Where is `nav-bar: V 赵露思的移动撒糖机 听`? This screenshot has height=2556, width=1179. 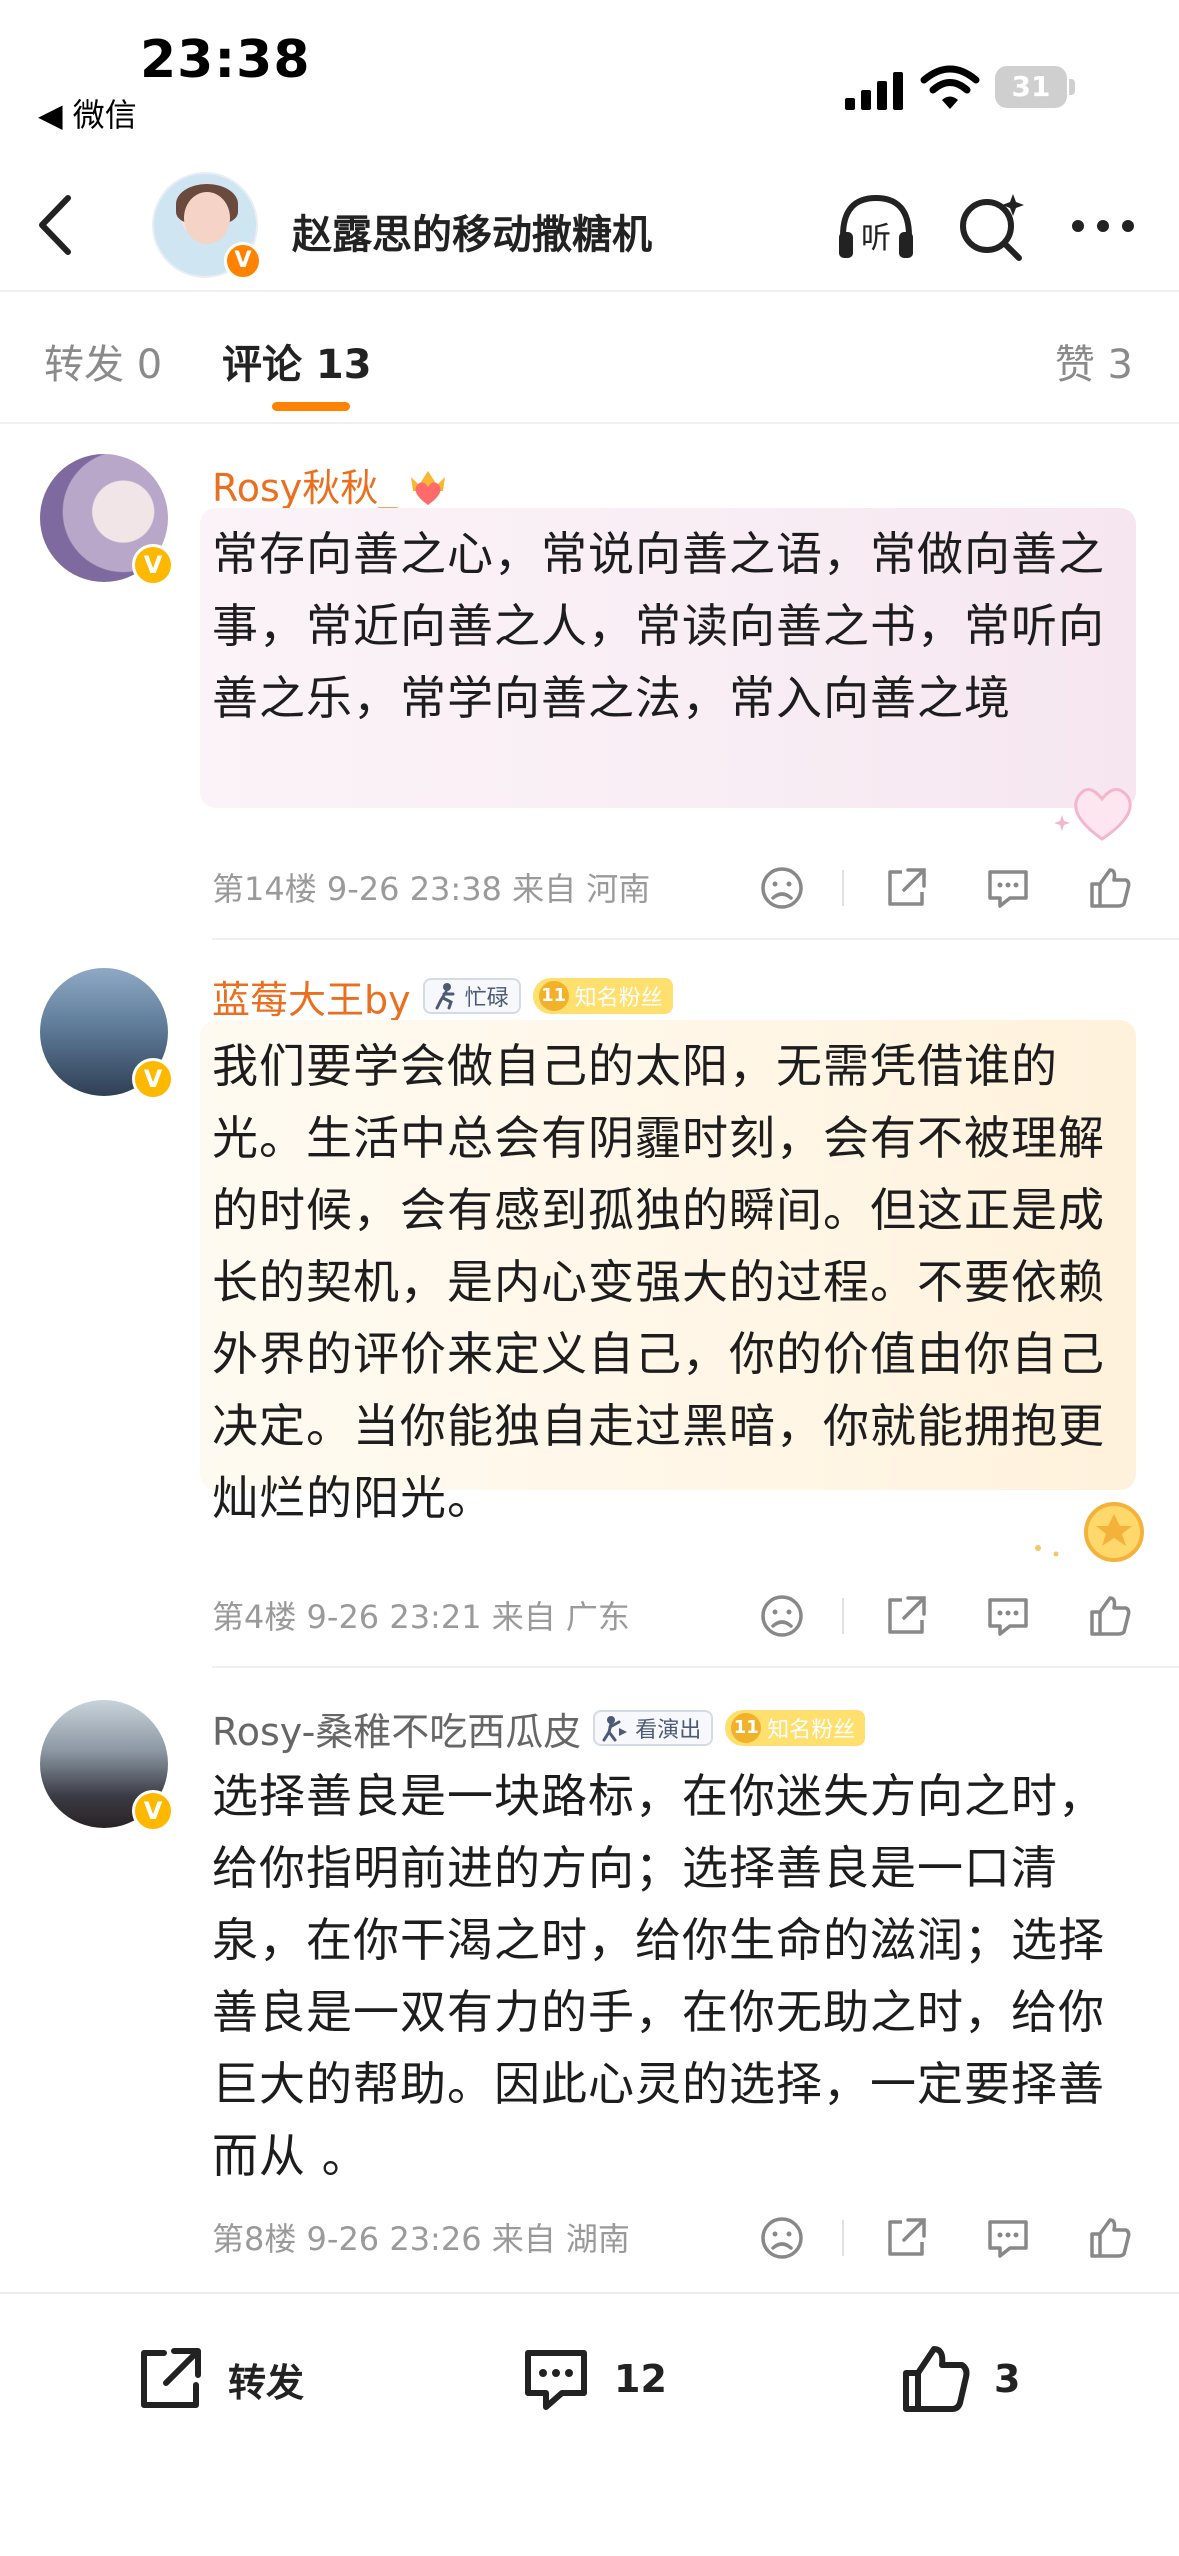
nav-bar: V 赵露思的移动撒糖机 听 is located at coordinates (589, 221).